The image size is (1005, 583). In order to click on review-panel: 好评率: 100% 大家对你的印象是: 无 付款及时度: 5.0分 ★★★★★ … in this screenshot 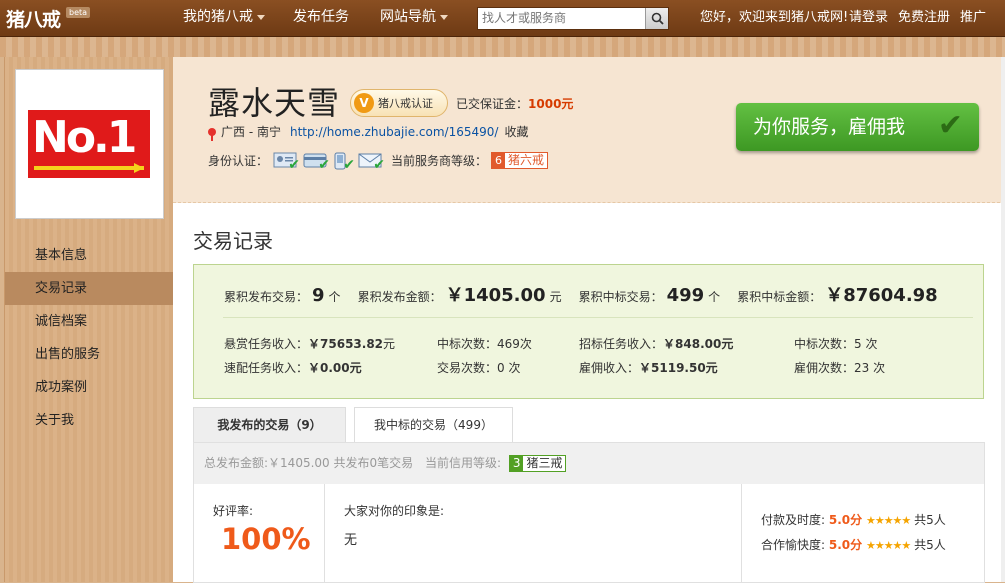, I will do `click(589, 533)`.